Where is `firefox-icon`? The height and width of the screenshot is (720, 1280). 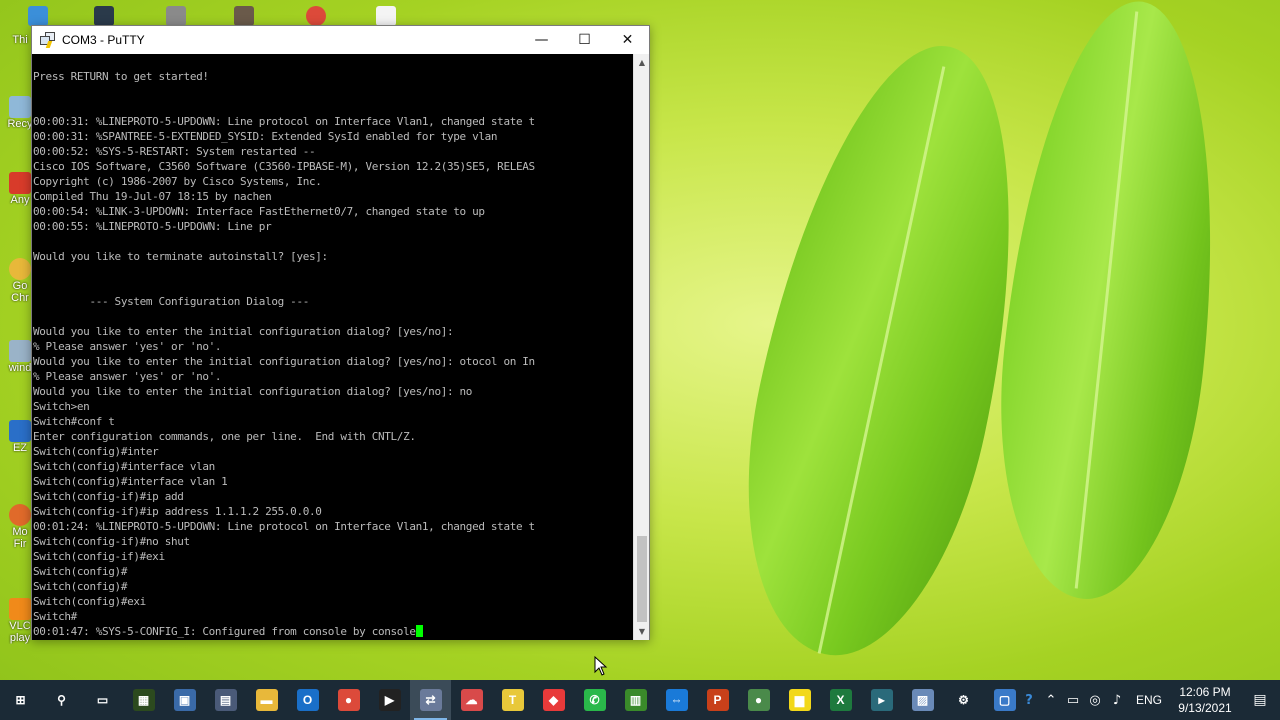 firefox-icon is located at coordinates (20, 515).